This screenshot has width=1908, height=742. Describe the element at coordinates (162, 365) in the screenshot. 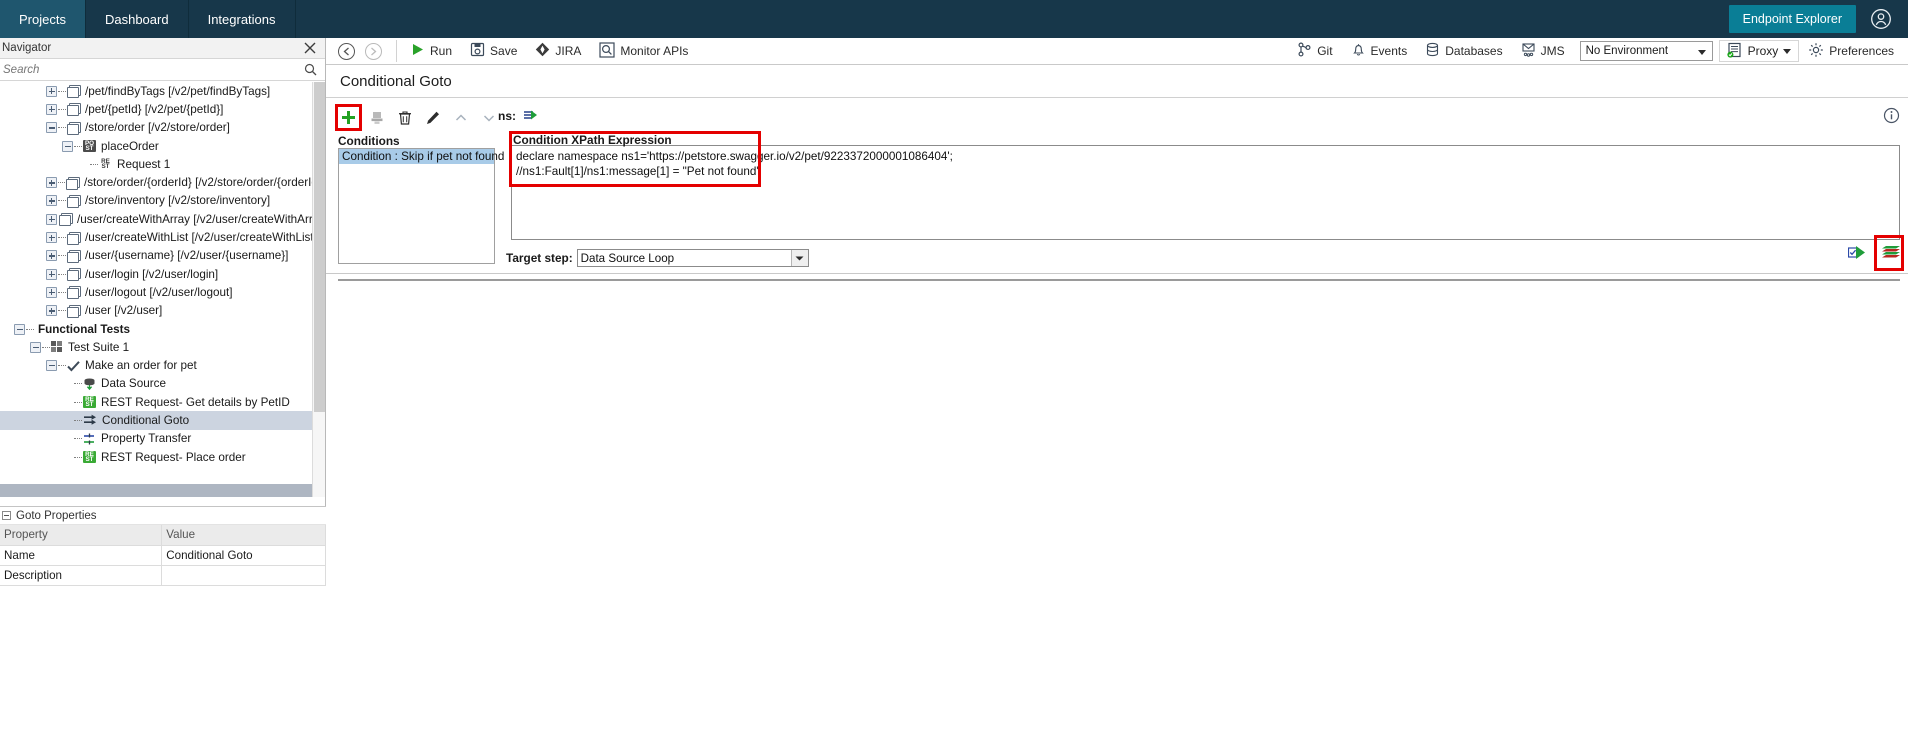

I see `tree-item: Make an order for pet` at that location.